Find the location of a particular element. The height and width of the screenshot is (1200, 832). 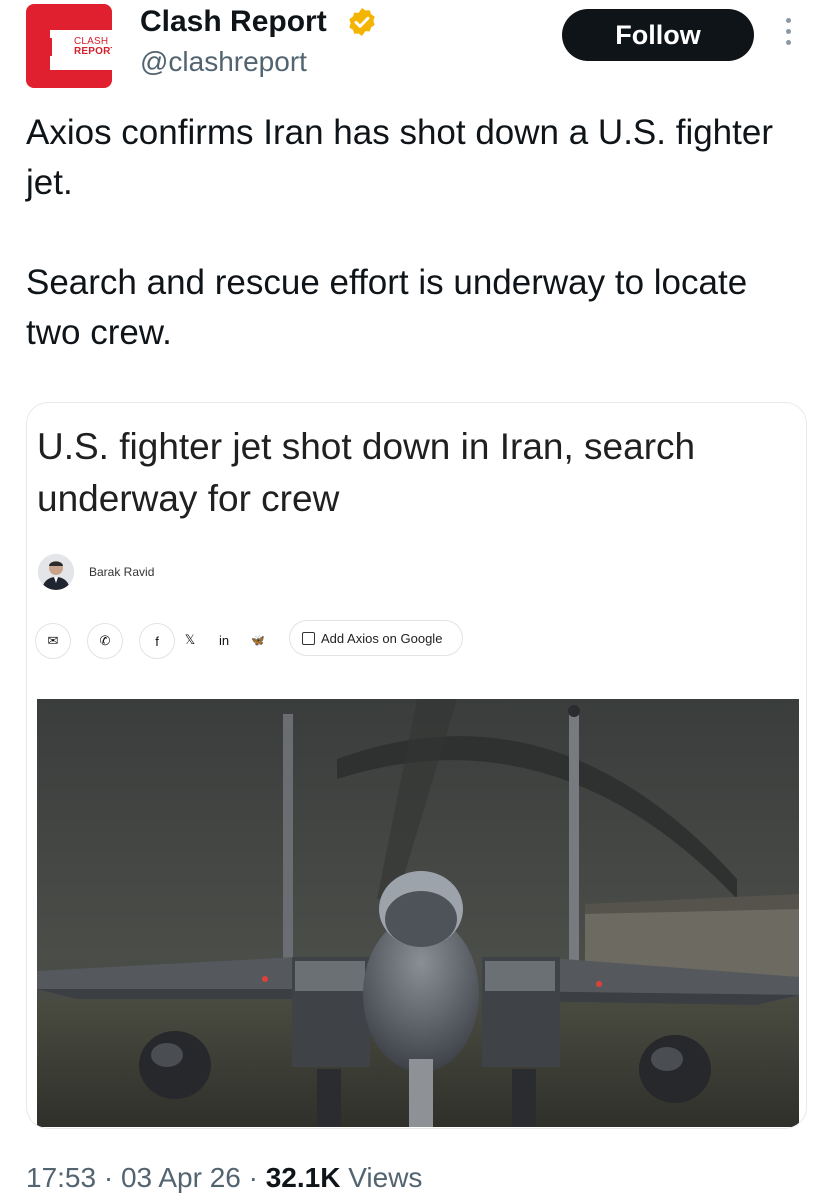

display-name: Clash Report is located at coordinates (233, 22).